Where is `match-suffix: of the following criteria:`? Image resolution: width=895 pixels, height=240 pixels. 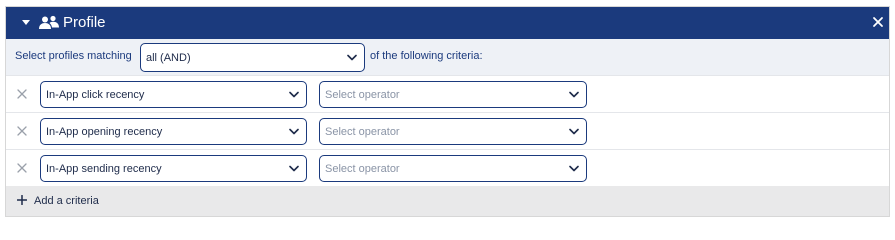 match-suffix: of the following criteria: is located at coordinates (426, 56).